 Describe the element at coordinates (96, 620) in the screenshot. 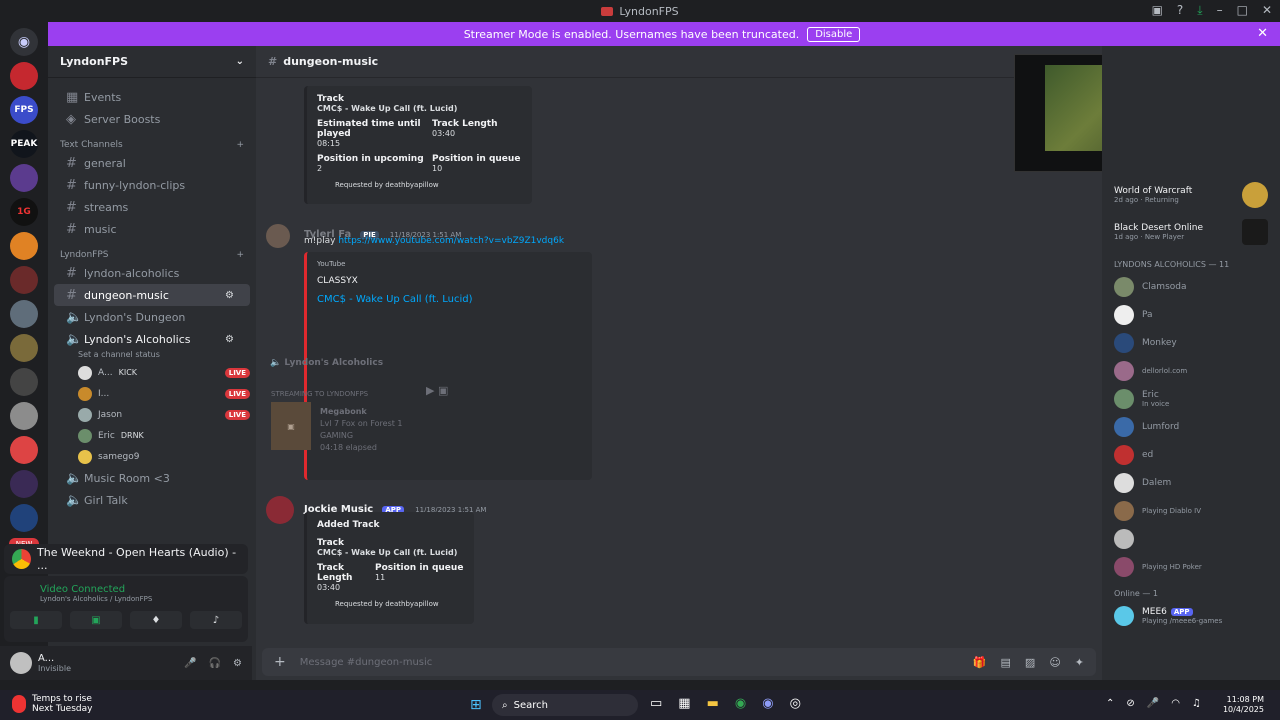

I see `screen-share-button: ▣` at that location.